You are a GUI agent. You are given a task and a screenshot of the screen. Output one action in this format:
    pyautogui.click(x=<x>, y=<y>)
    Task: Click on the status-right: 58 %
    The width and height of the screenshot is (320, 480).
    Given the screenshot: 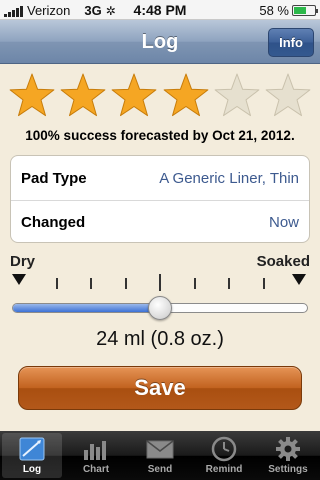 What is the action you would take?
    pyautogui.click(x=288, y=10)
    